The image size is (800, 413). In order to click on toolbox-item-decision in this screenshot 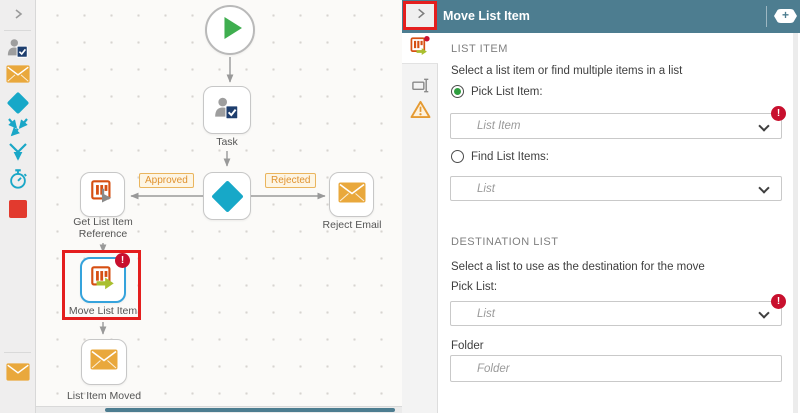, I will do `click(18, 103)`.